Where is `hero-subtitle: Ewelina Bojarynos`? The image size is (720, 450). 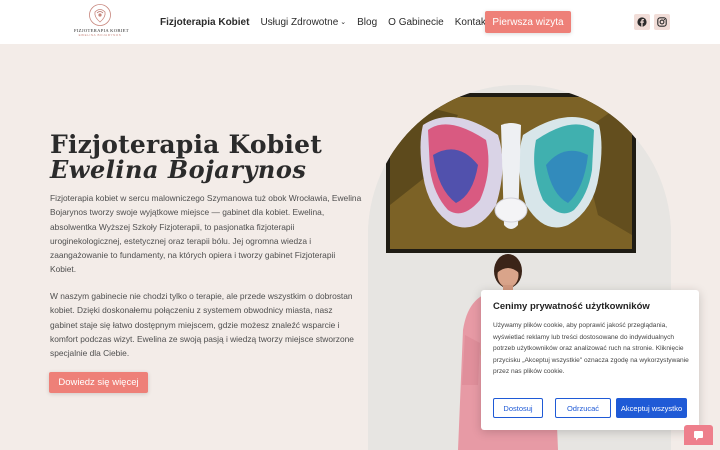 hero-subtitle: Ewelina Bojarynos is located at coordinates (178, 169).